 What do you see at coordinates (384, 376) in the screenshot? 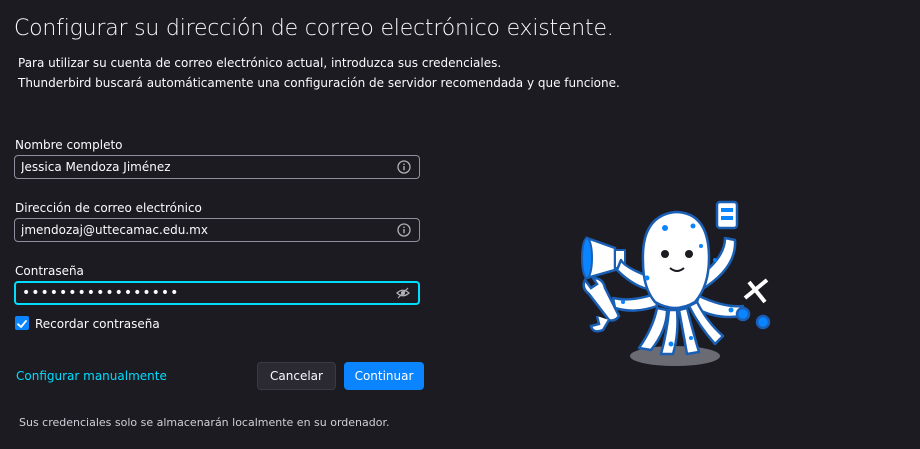
I see `continue-button: Continuar` at bounding box center [384, 376].